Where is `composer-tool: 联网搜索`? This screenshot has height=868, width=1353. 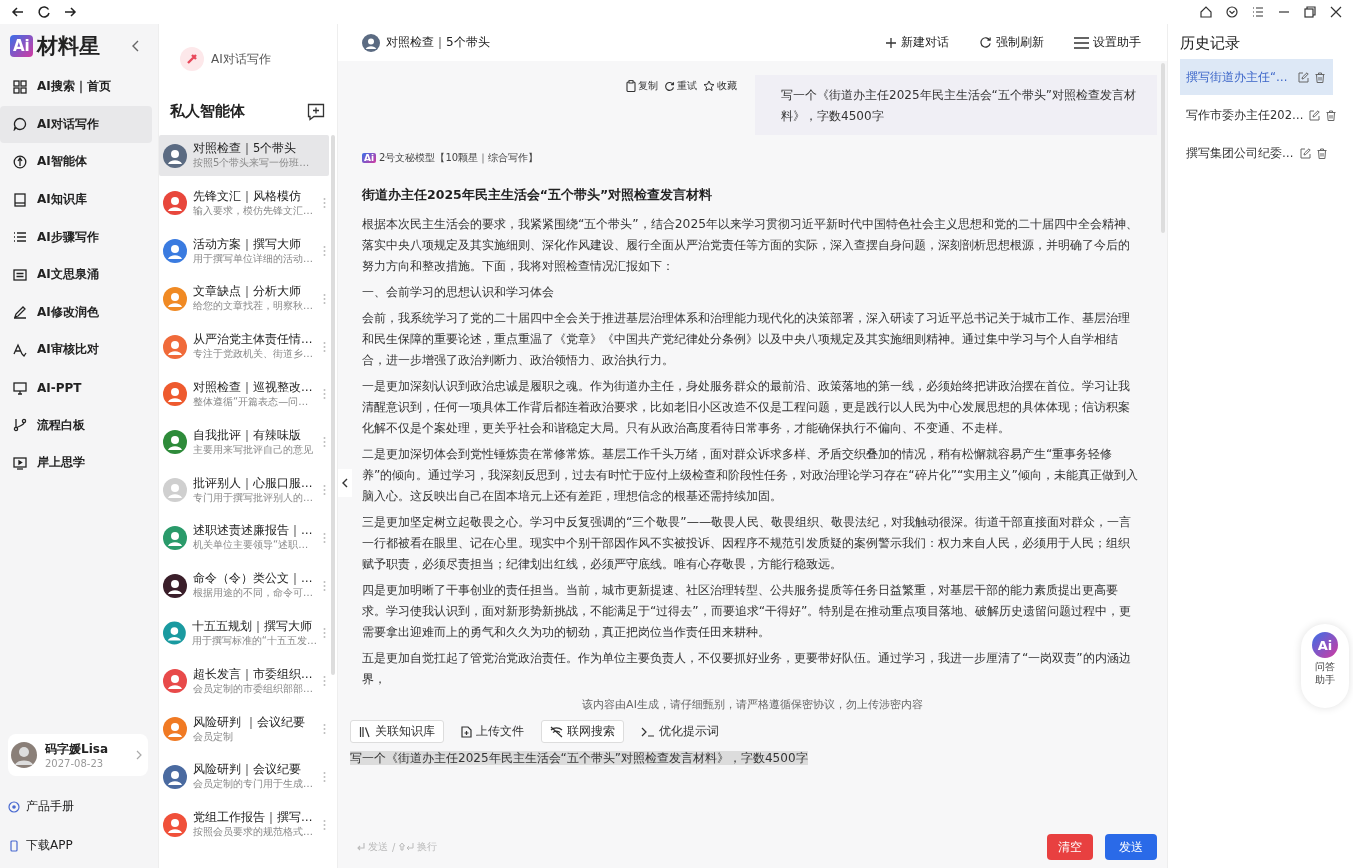
composer-tool: 联网搜索 is located at coordinates (582, 731).